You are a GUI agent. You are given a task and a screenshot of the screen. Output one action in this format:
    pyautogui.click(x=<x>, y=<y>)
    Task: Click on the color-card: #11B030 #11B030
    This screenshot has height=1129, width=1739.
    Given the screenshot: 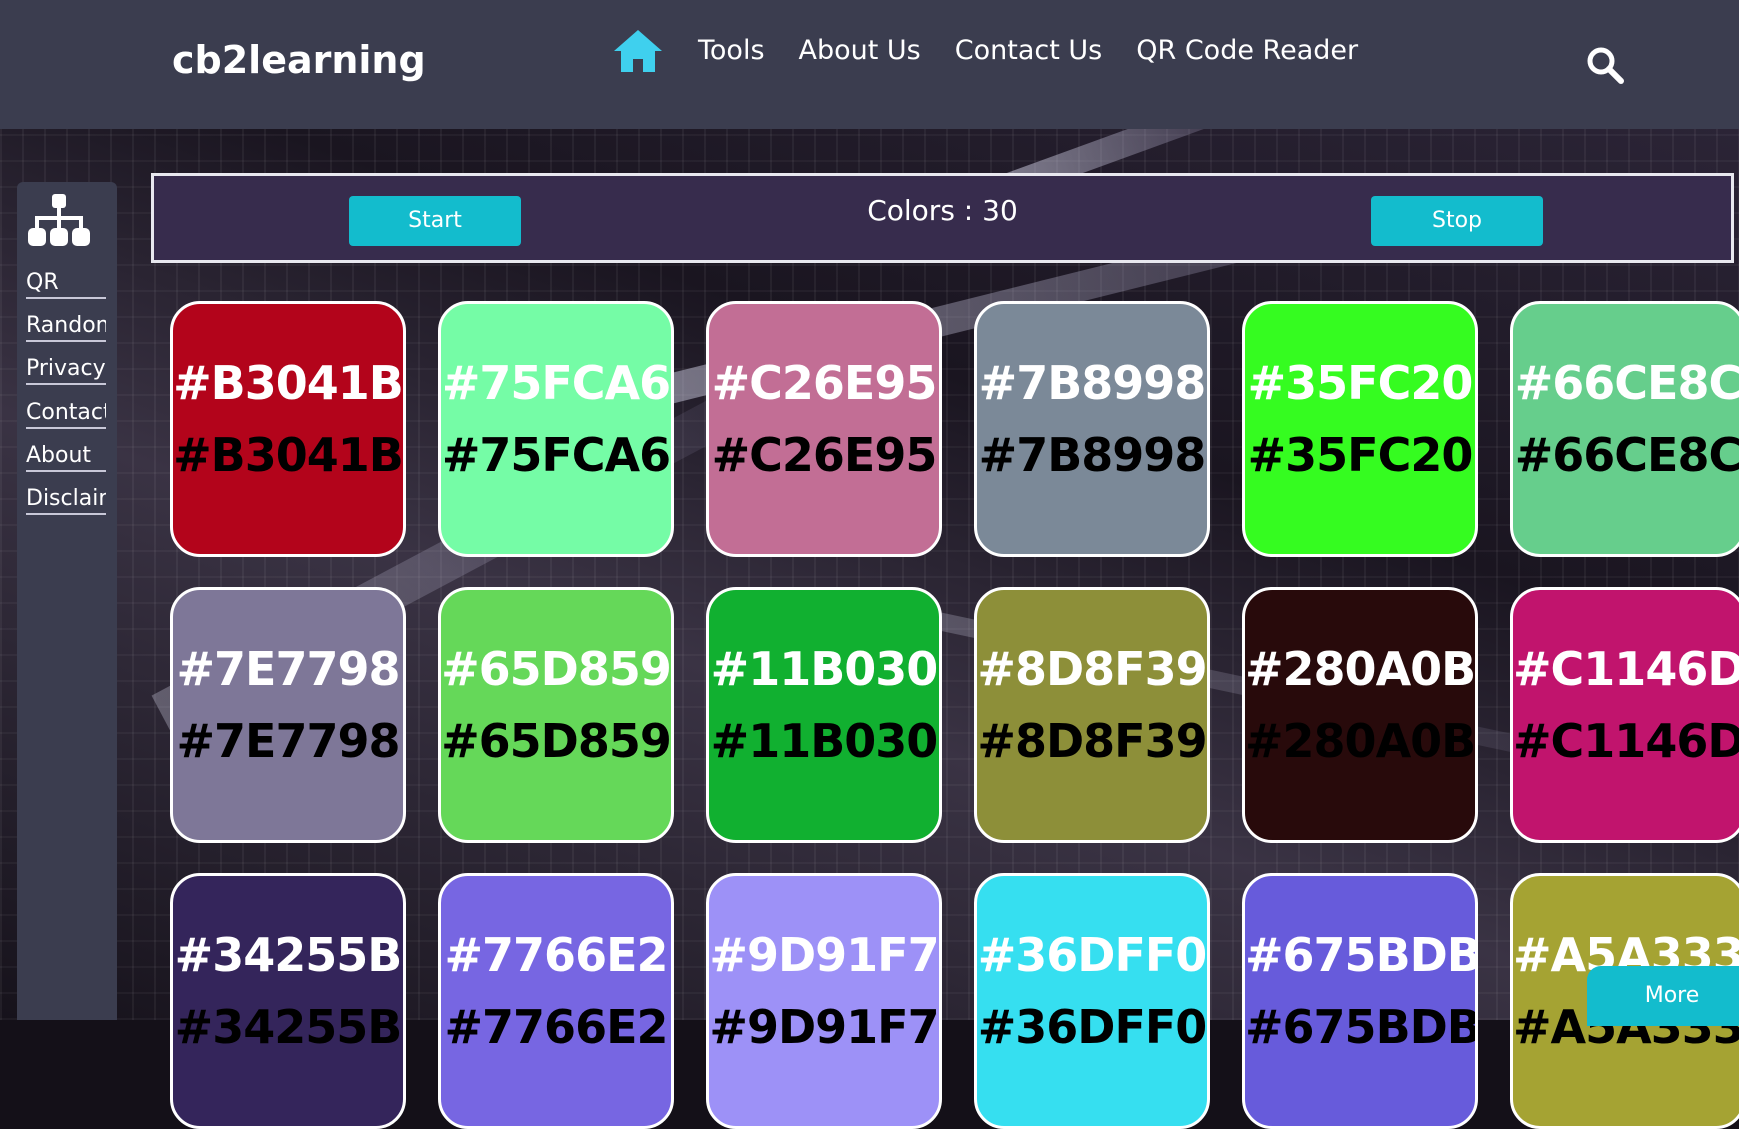 What is the action you would take?
    pyautogui.click(x=824, y=715)
    